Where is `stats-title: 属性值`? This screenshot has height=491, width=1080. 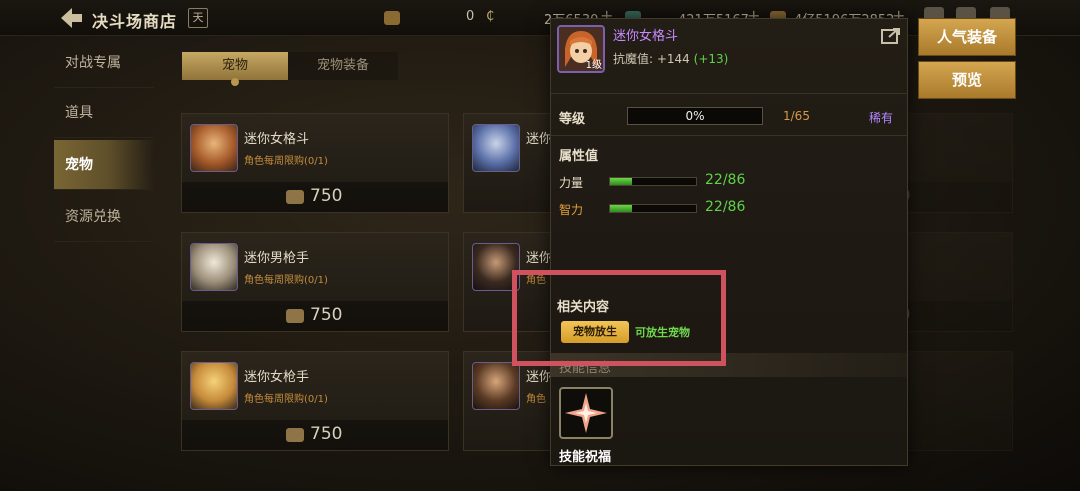 stats-title: 属性值 is located at coordinates (579, 156).